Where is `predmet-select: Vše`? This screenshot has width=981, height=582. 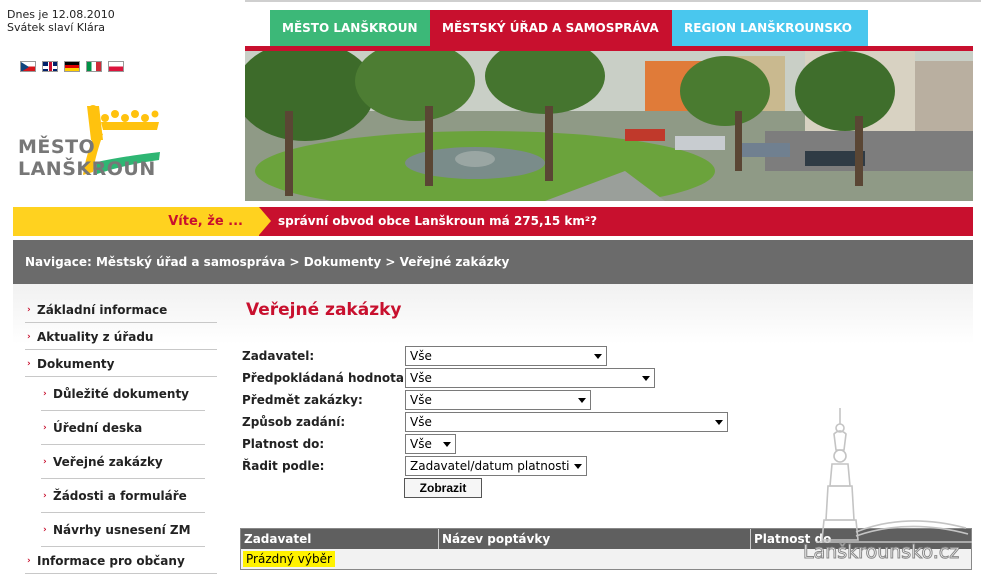 predmet-select: Vše is located at coordinates (498, 400).